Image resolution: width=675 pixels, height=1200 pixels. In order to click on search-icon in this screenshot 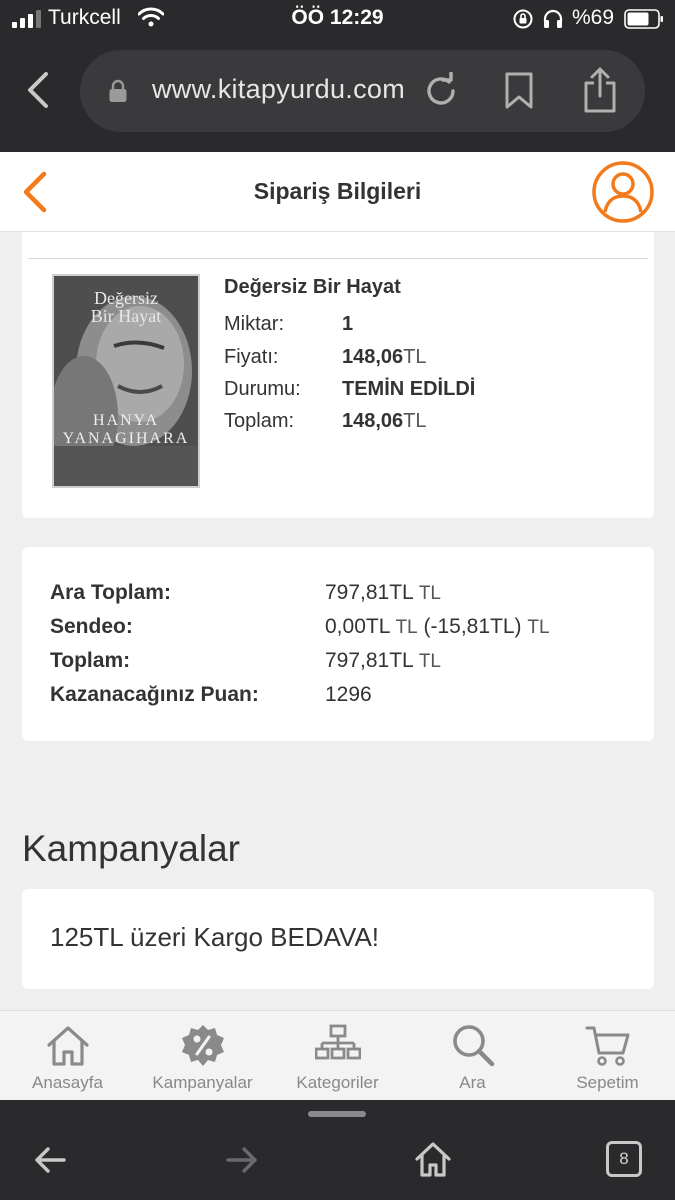, I will do `click(474, 1046)`.